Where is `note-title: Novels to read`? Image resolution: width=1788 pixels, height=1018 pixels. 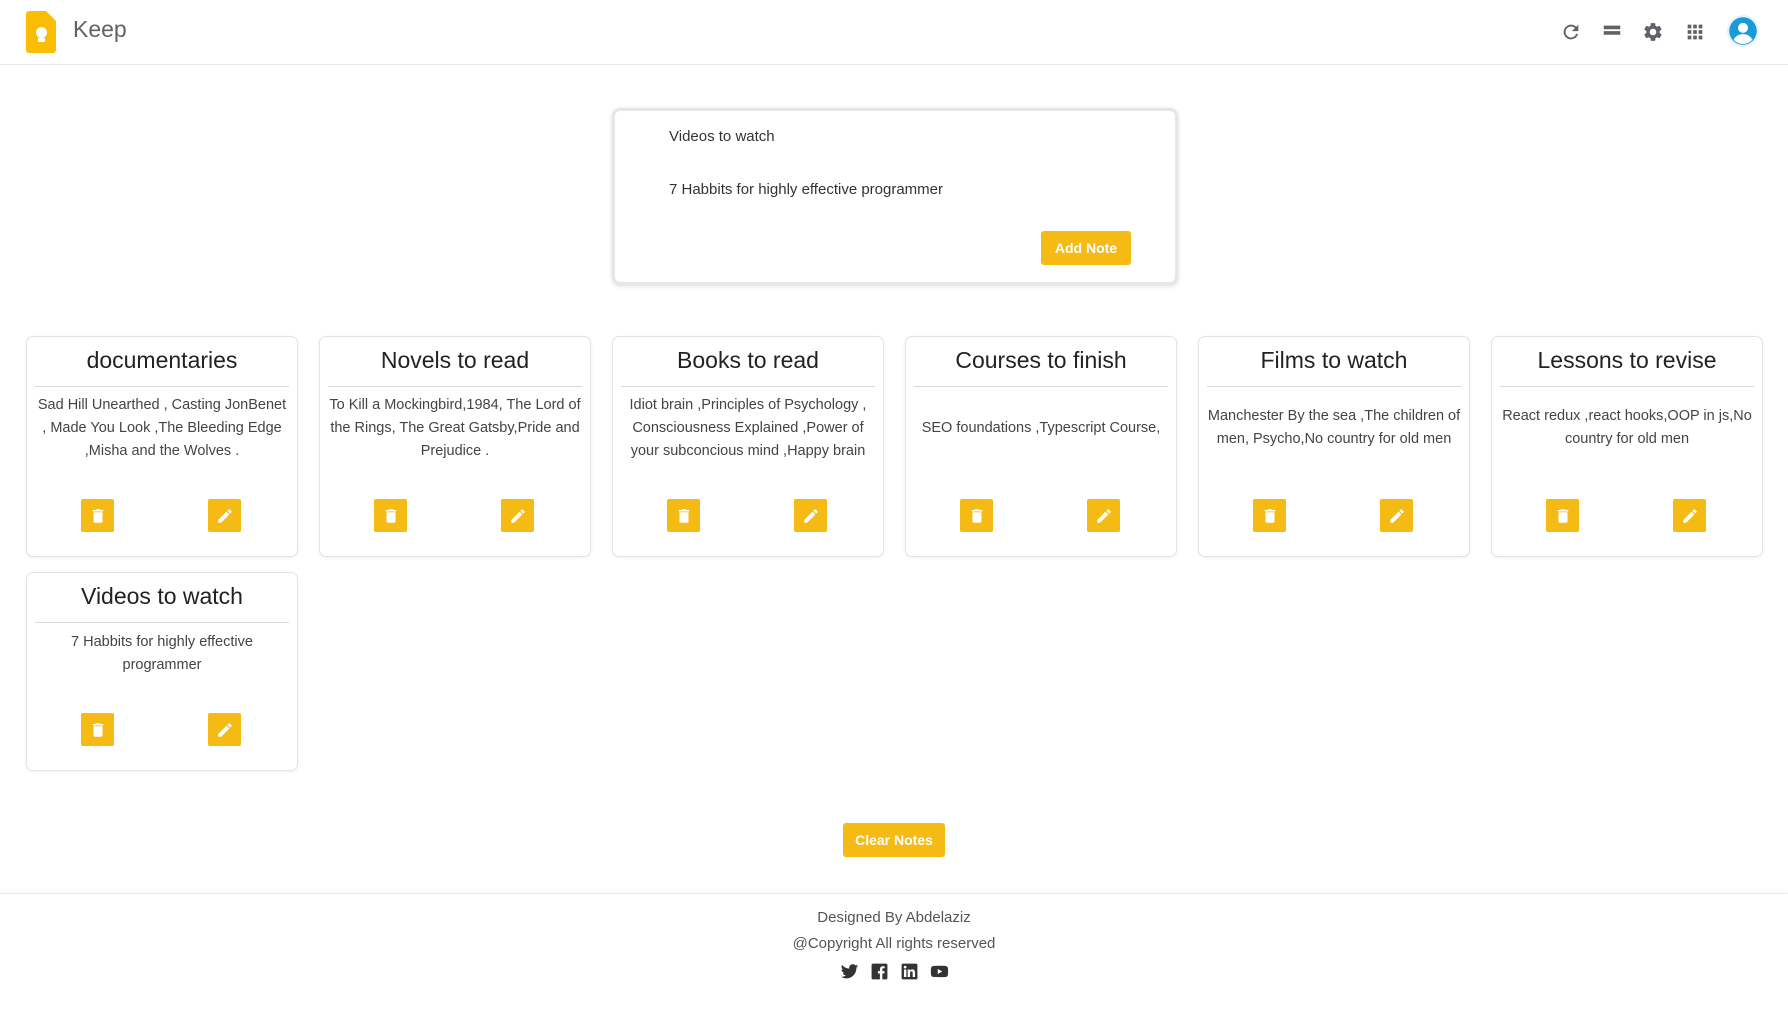
note-title: Novels to read is located at coordinates (455, 362).